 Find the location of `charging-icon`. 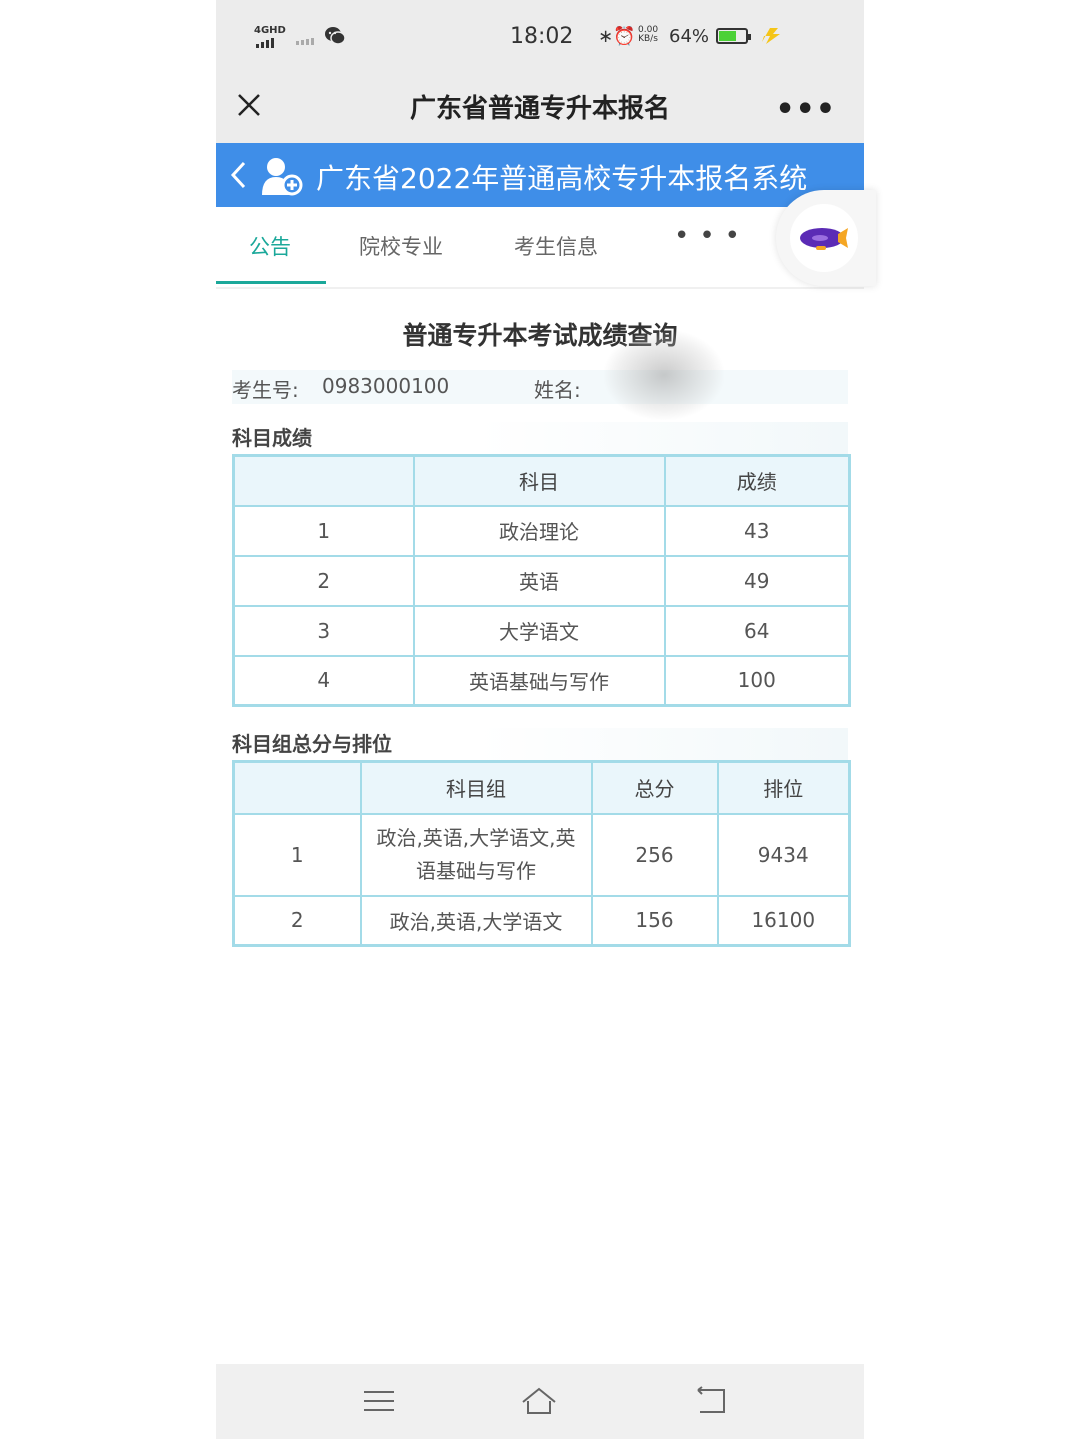

charging-icon is located at coordinates (771, 36).